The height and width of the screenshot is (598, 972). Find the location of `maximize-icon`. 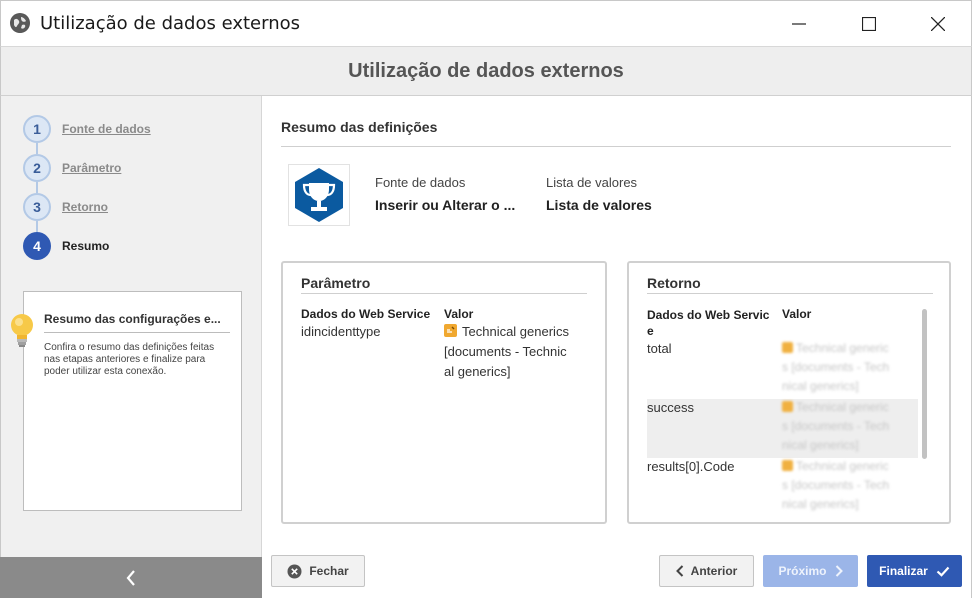

maximize-icon is located at coordinates (869, 24).